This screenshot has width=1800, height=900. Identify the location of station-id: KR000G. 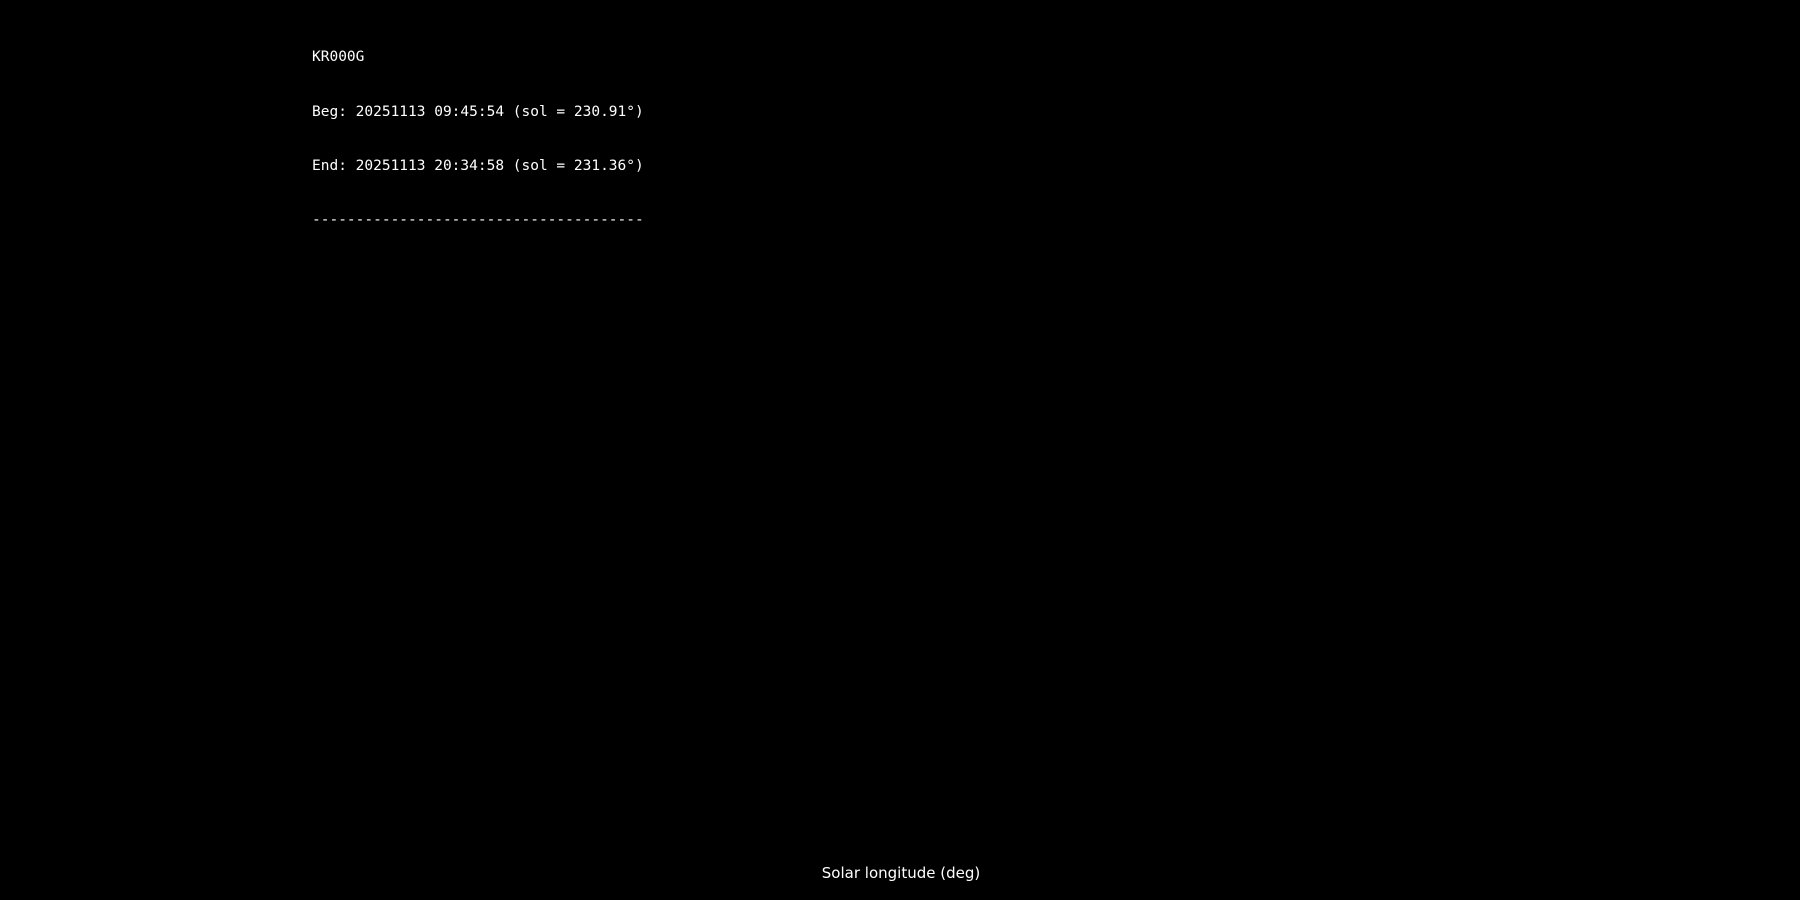
(338, 57).